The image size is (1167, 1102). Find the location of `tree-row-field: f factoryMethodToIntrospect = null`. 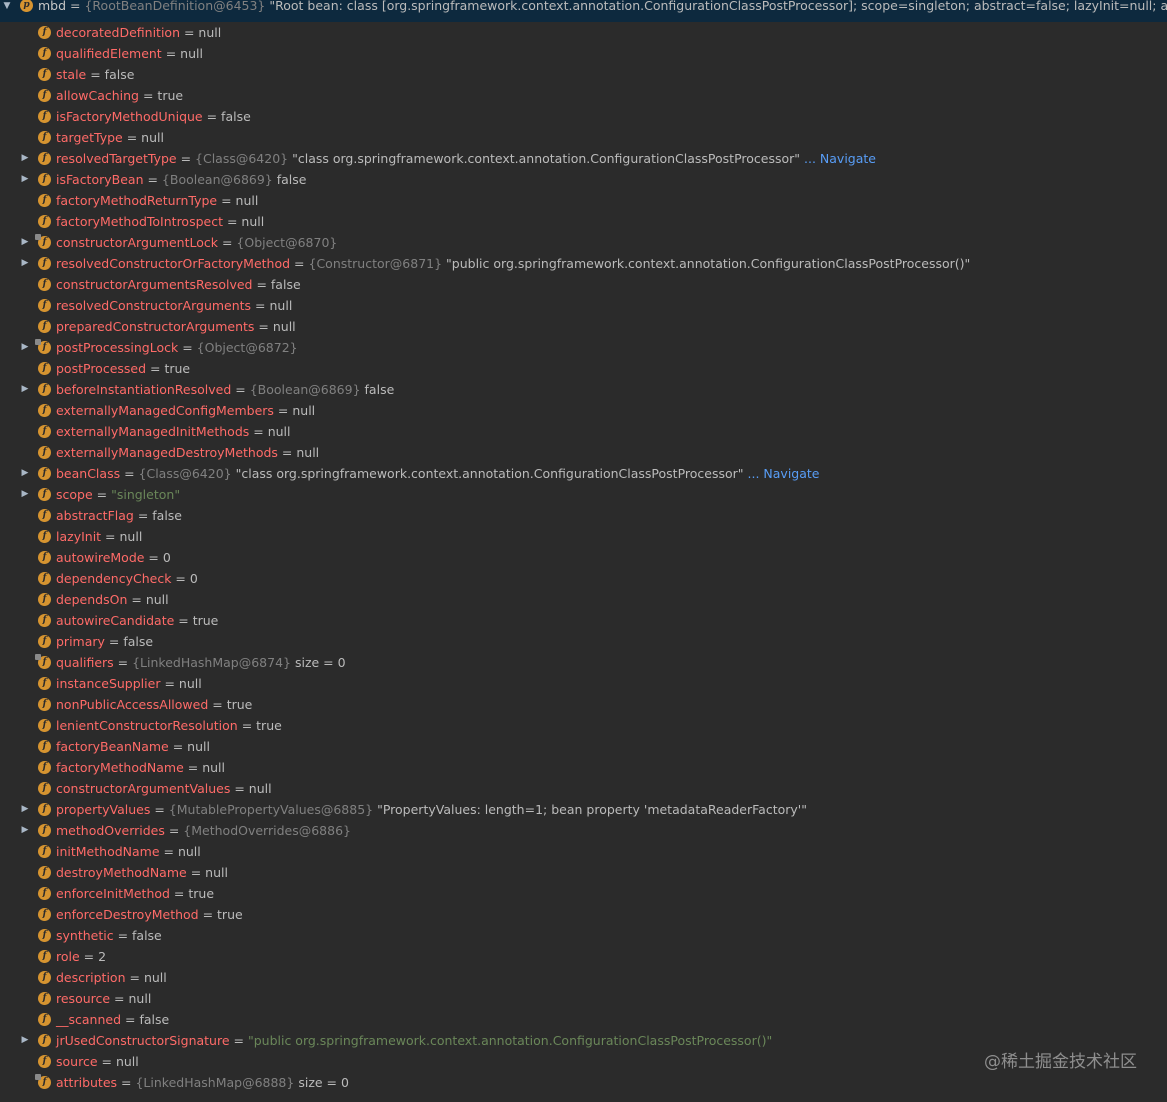

tree-row-field: f factoryMethodToIntrospect = null is located at coordinates (583, 221).